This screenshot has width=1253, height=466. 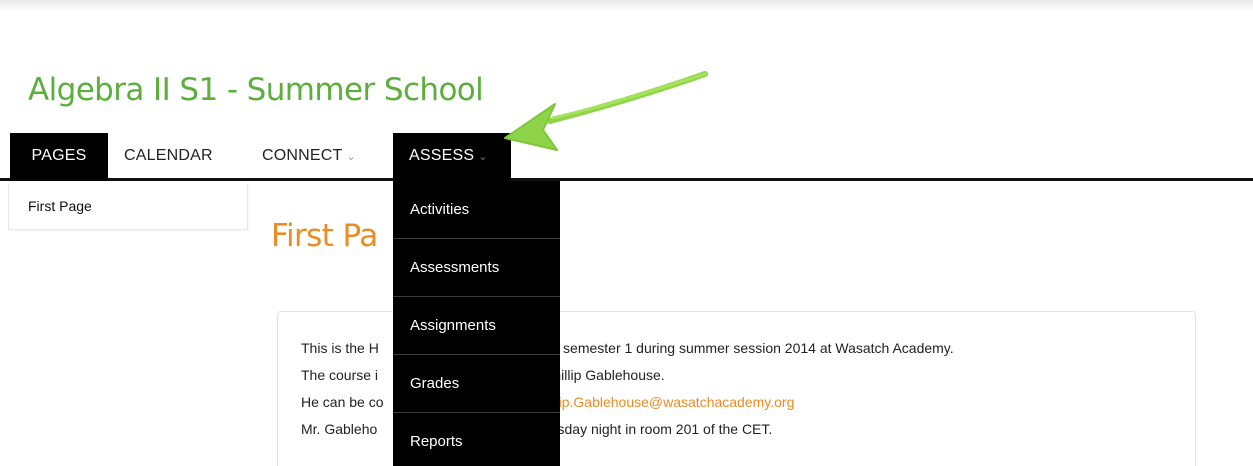 I want to click on sidebar: First Page, so click(x=128, y=207).